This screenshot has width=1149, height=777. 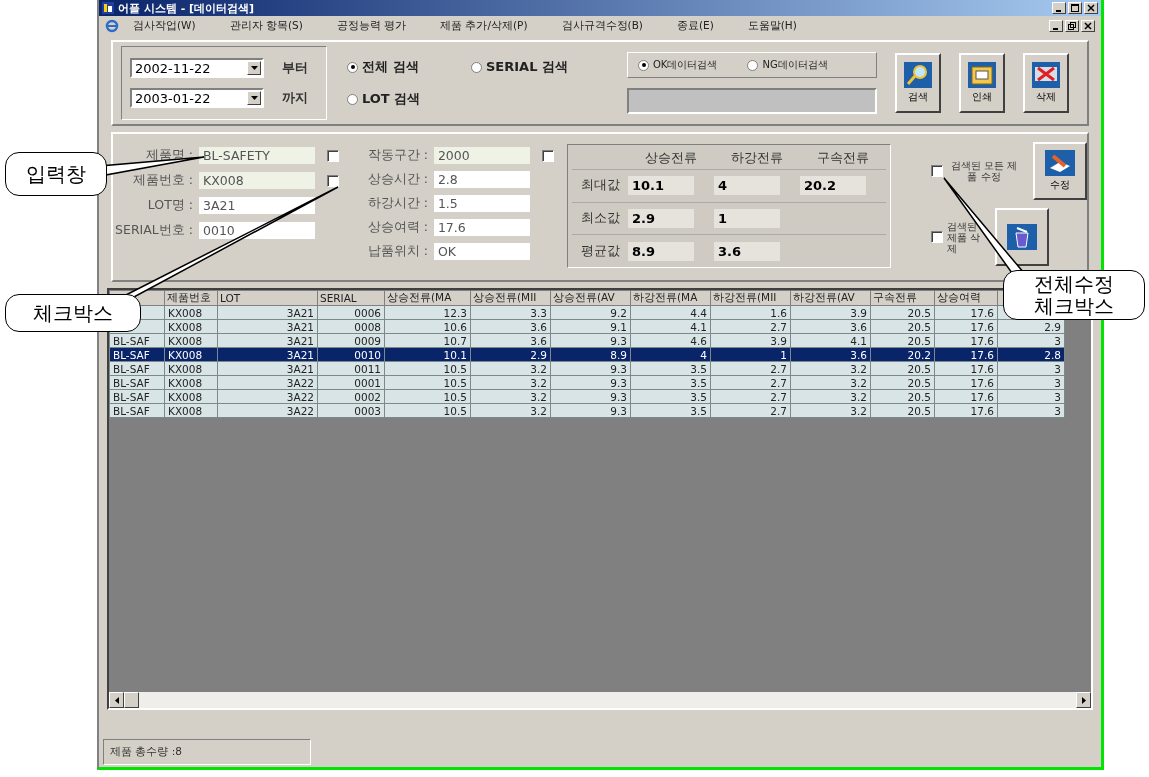 What do you see at coordinates (670, 298) in the screenshot?
I see `column-header: 하강전류(MA` at bounding box center [670, 298].